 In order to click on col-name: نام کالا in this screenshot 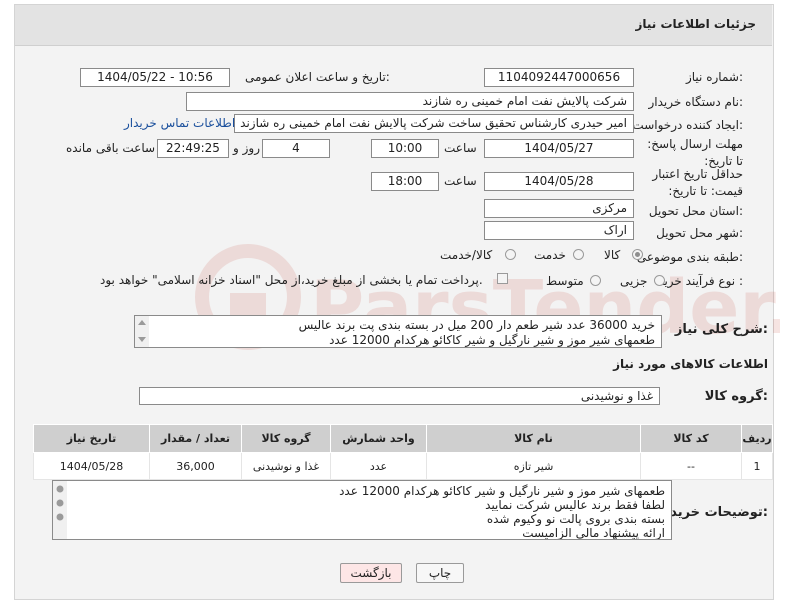, I will do `click(533, 438)`.